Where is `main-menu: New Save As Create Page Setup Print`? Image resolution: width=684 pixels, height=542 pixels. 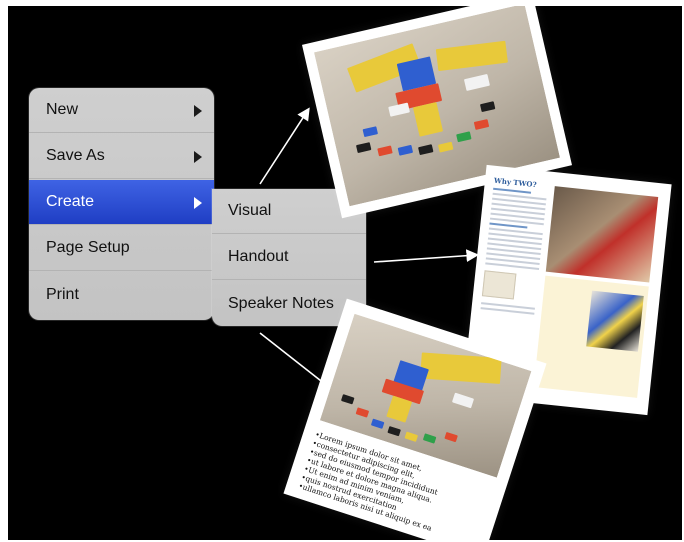 main-menu: New Save As Create Page Setup Print is located at coordinates (121, 204).